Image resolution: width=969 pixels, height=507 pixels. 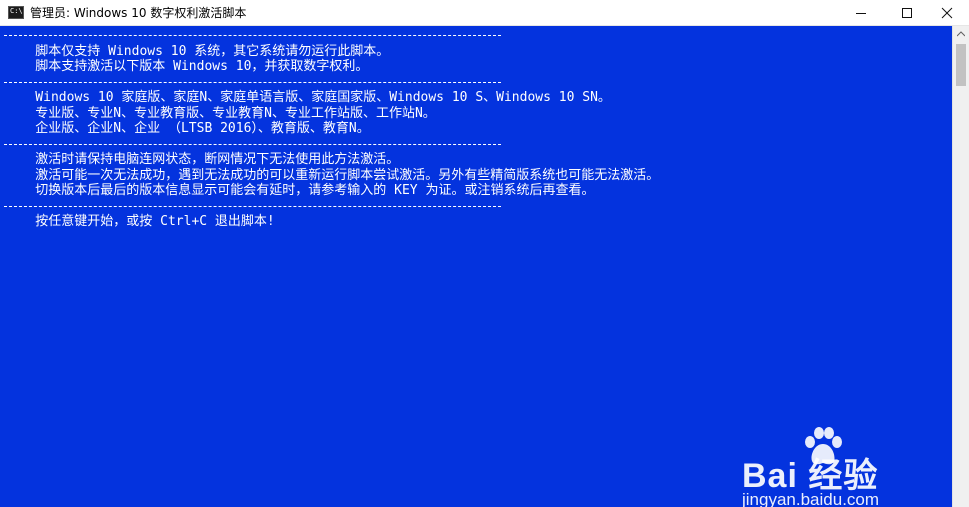 I want to click on minimize-icon, so click(x=861, y=13).